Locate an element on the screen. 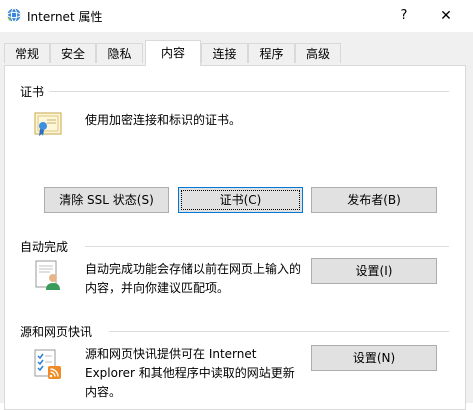 Image resolution: width=473 pixels, height=410 pixels. feeds-icon is located at coordinates (47, 364).